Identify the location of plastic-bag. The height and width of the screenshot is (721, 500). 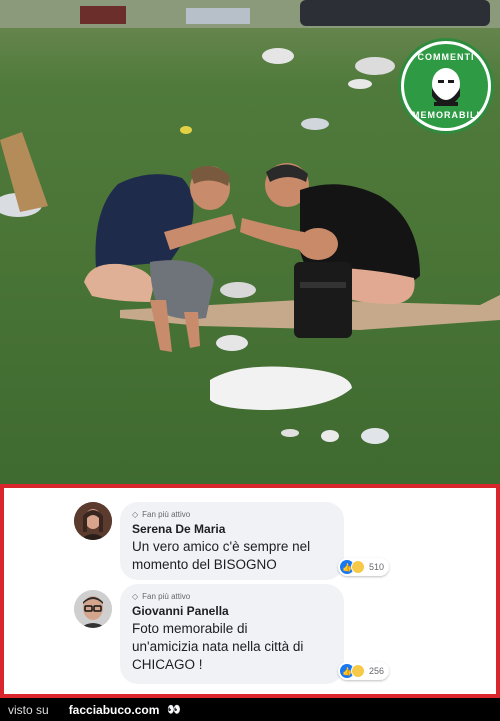
(281, 388).